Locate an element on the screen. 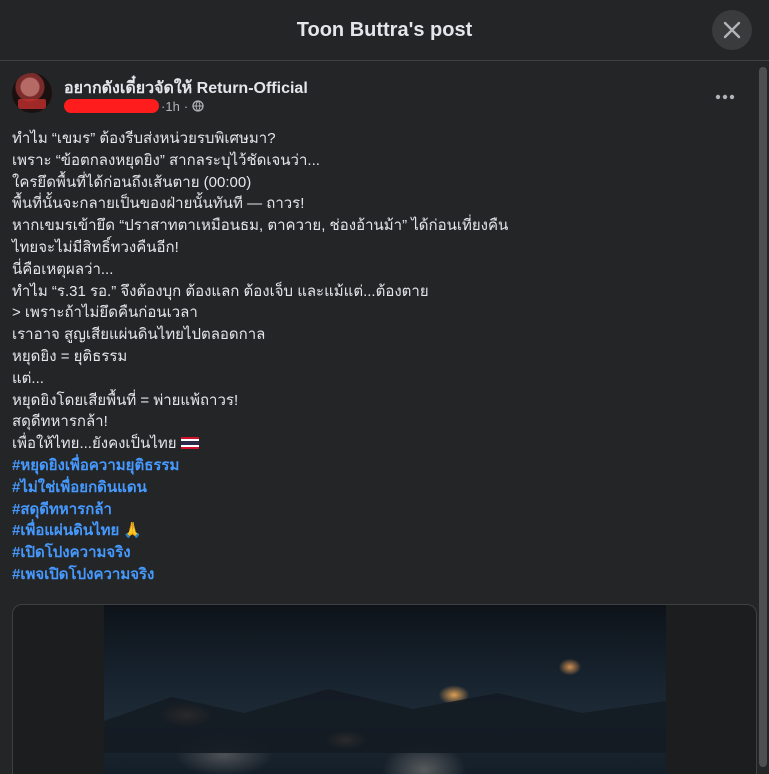  image-ridge is located at coordinates (385, 721).